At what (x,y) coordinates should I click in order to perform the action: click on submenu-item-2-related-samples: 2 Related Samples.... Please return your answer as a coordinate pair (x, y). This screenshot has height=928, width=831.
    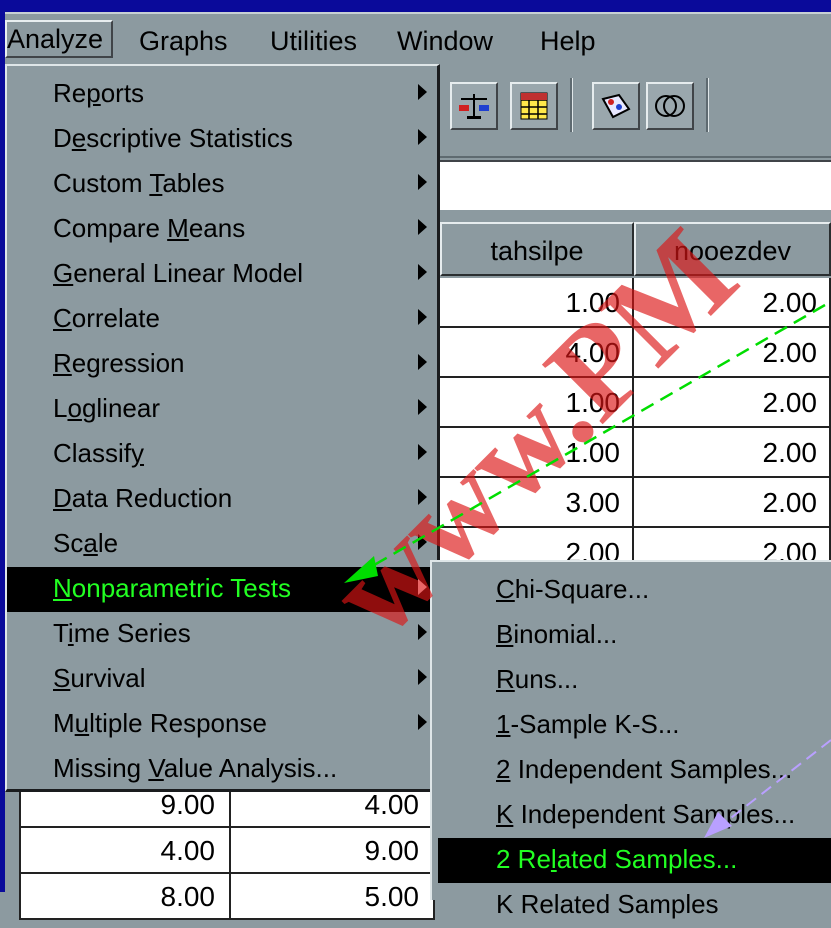
    Looking at the image, I should click on (634, 860).